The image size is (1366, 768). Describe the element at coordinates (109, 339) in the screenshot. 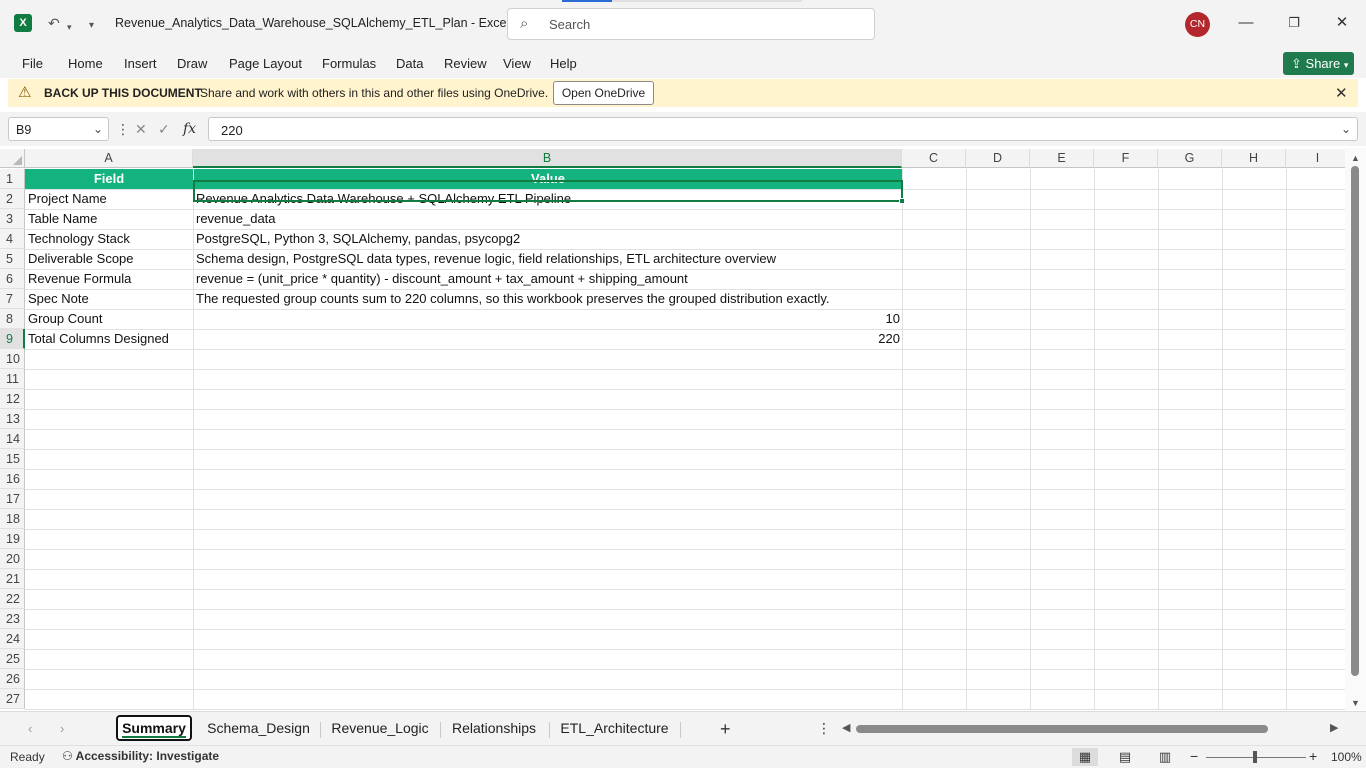

I see `cell-a9: Total Columns Designed` at that location.